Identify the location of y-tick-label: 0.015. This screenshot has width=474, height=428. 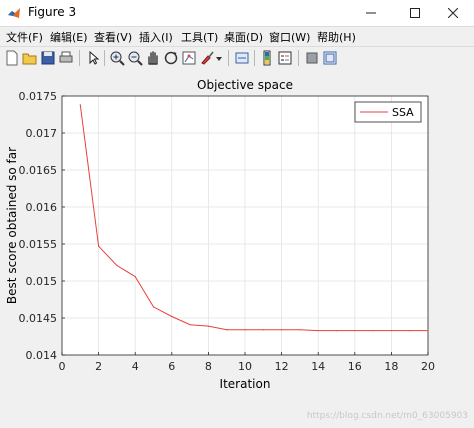
(42, 281).